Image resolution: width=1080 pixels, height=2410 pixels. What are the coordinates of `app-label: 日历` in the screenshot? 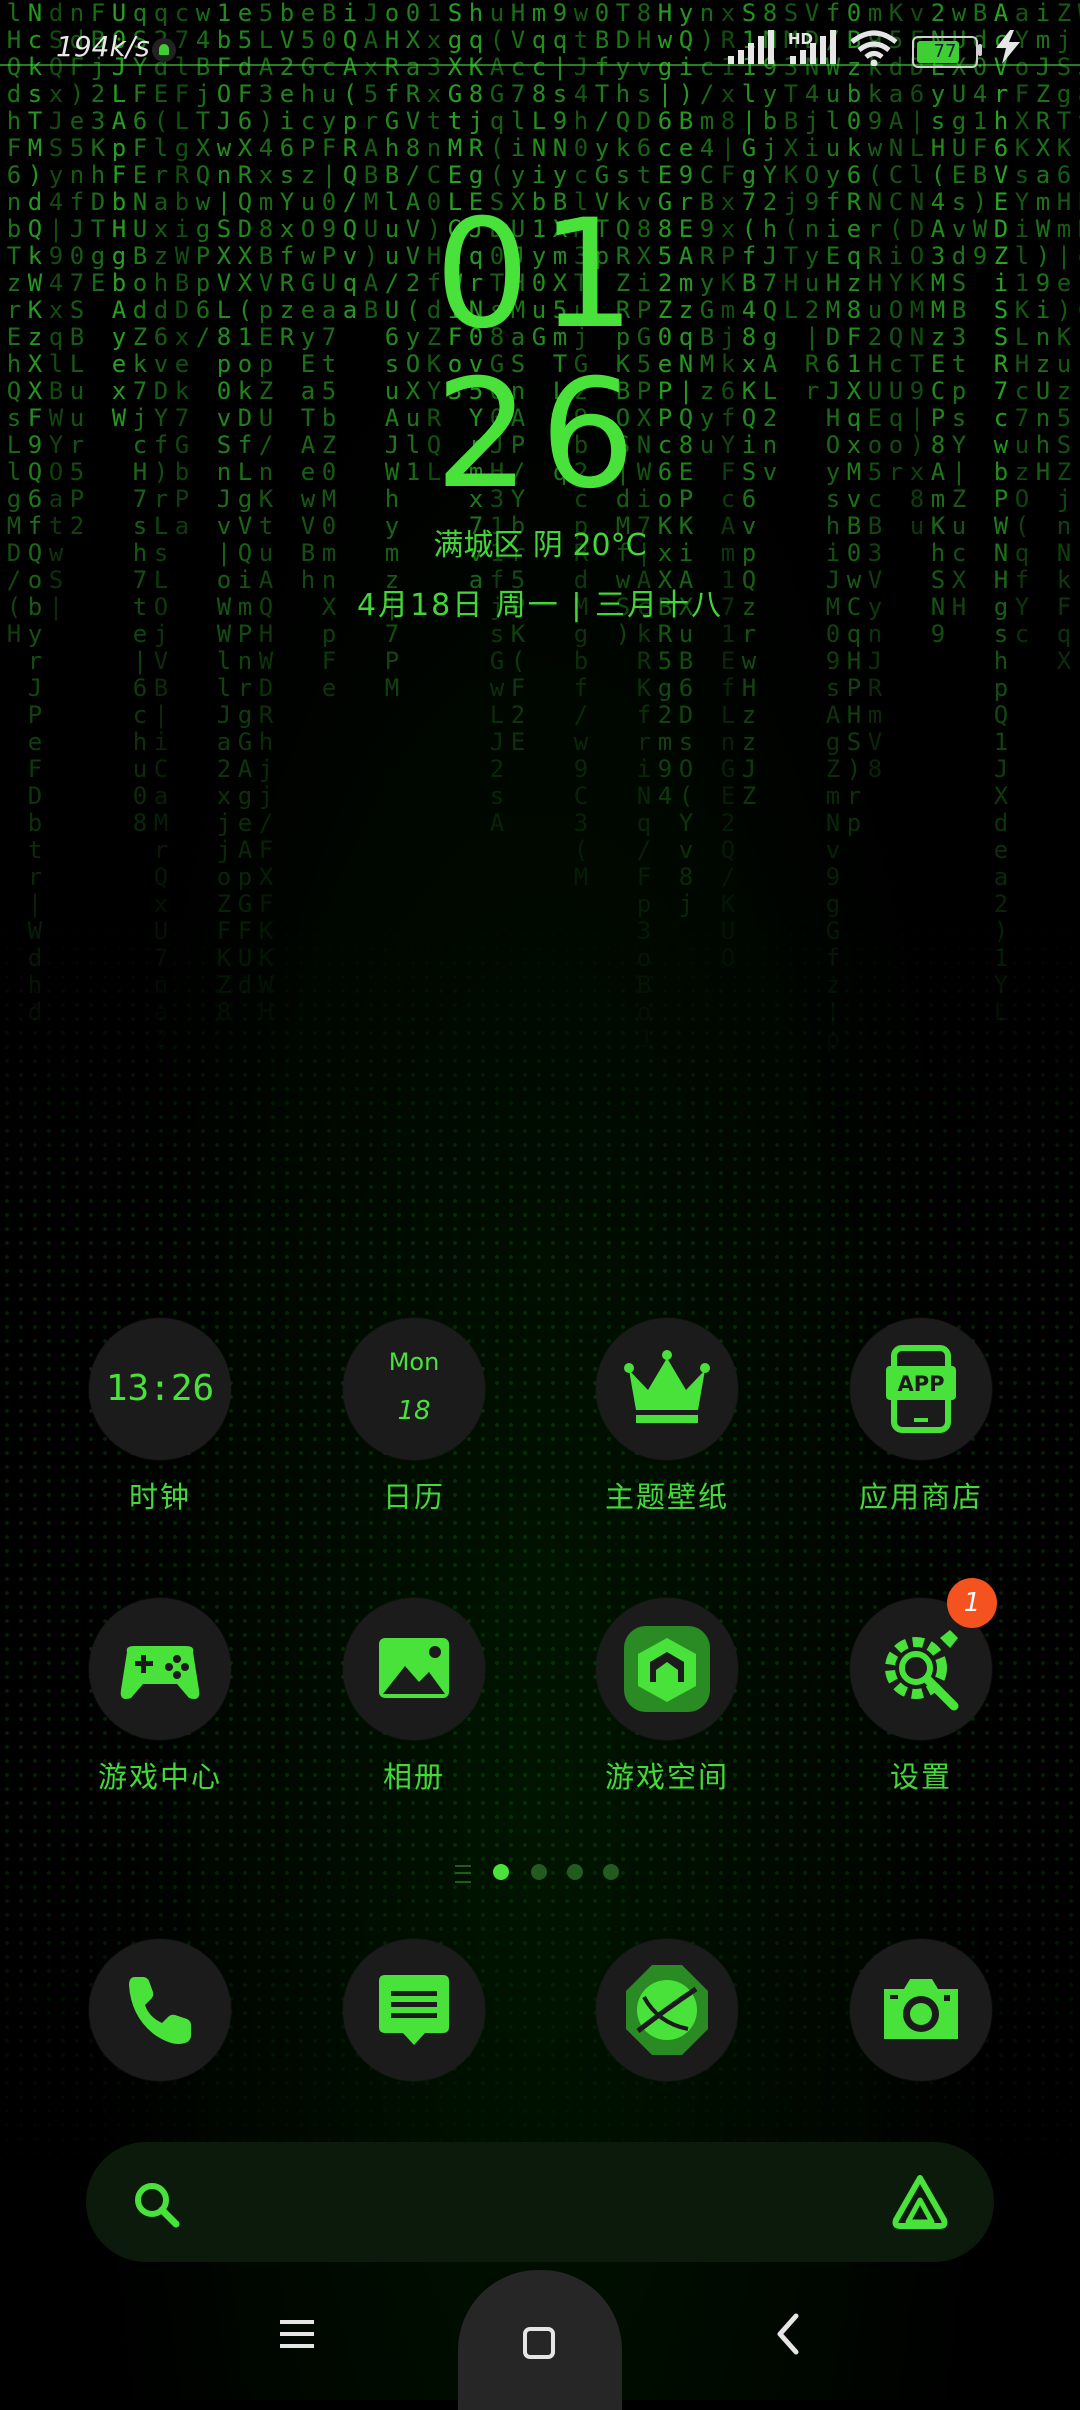 It's located at (413, 1497).